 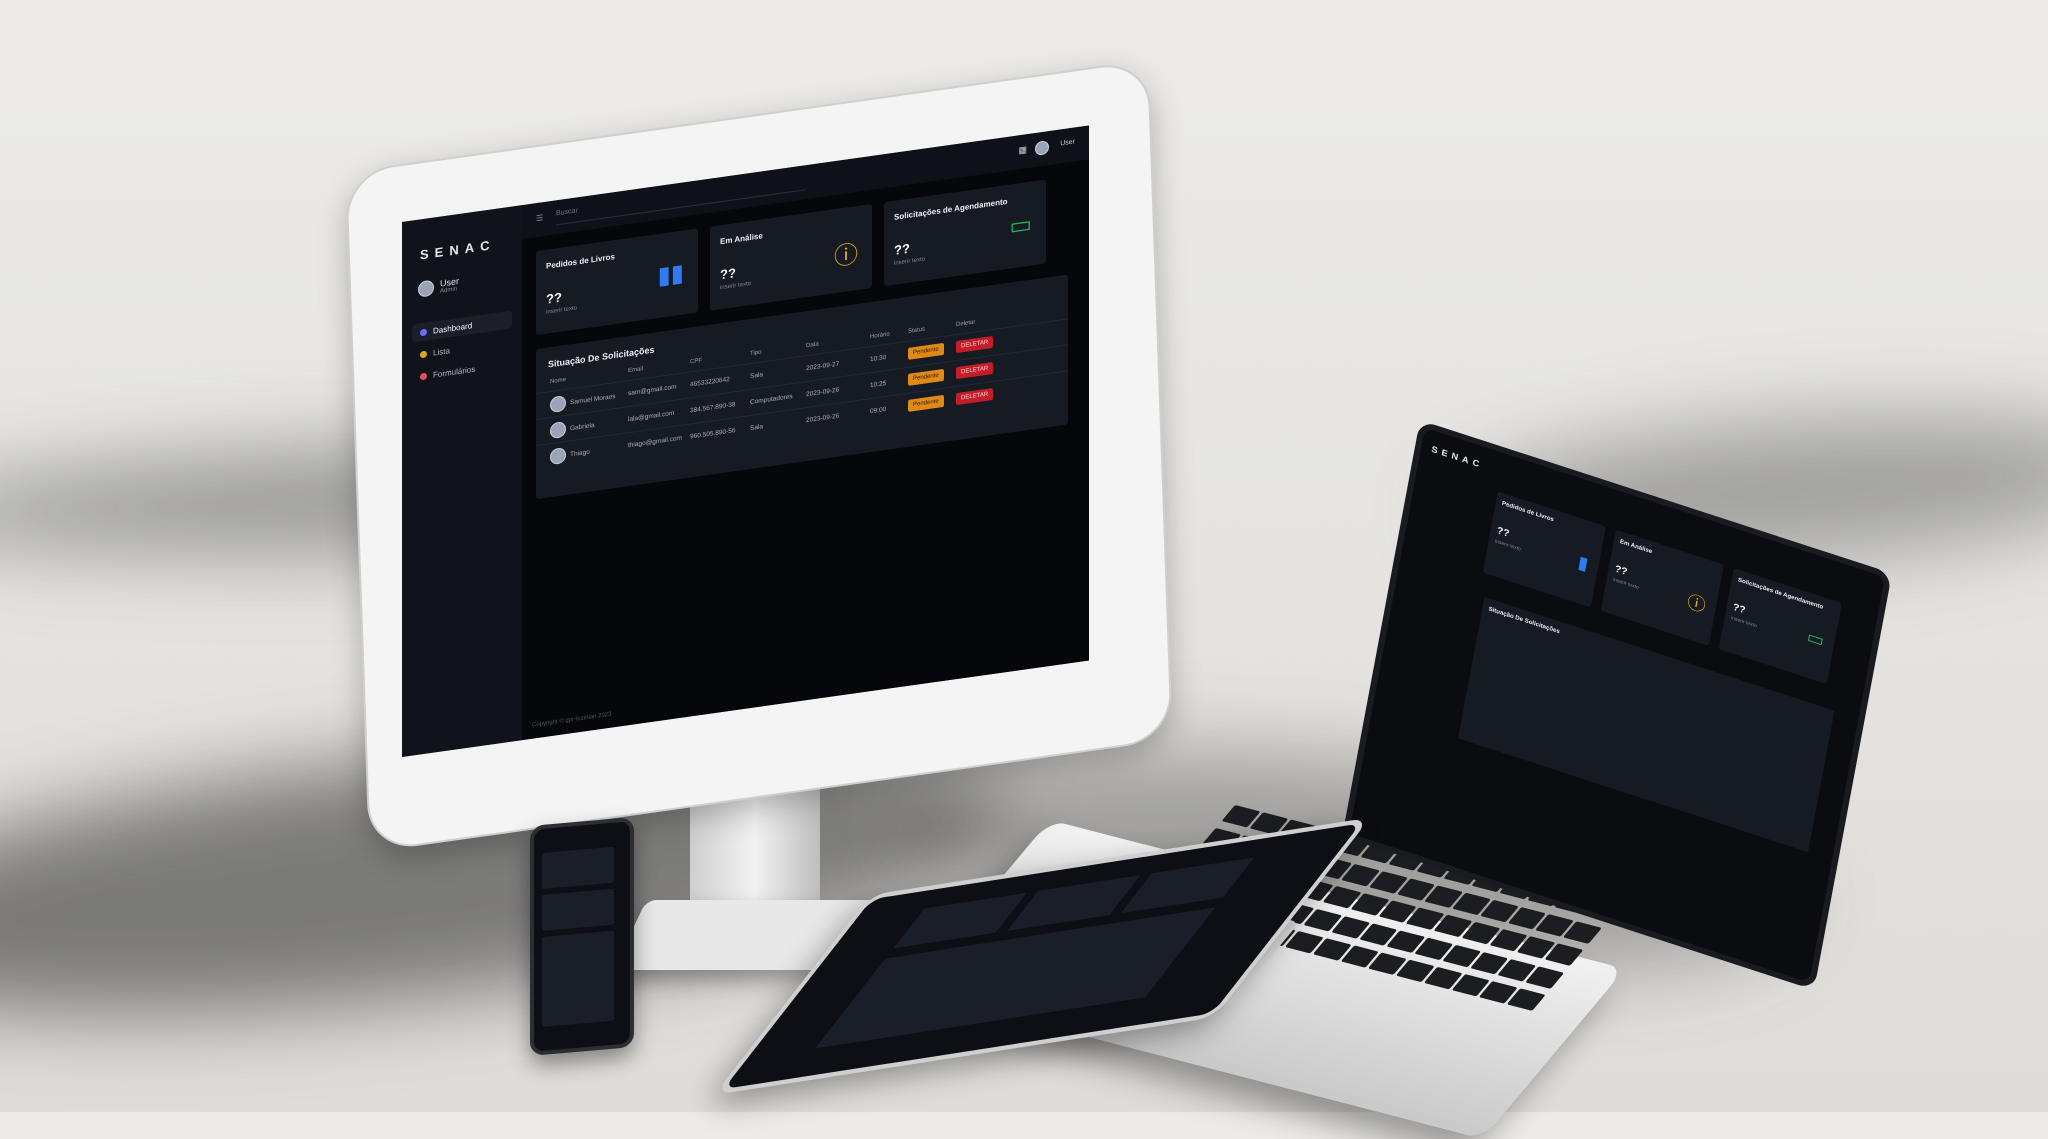 What do you see at coordinates (713, 434) in the screenshot?
I see `cpf-cell: 960.505.890-56` at bounding box center [713, 434].